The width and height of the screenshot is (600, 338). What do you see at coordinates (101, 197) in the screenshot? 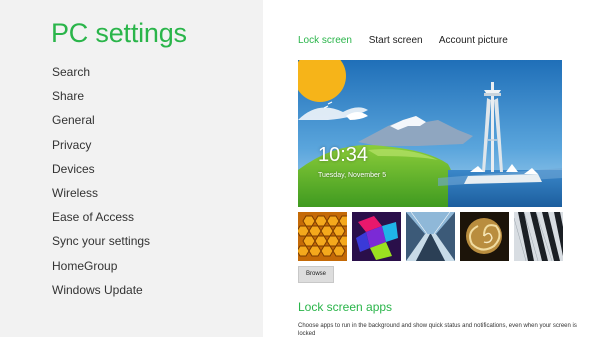
I see `nav-item-wireless: Wireless` at bounding box center [101, 197].